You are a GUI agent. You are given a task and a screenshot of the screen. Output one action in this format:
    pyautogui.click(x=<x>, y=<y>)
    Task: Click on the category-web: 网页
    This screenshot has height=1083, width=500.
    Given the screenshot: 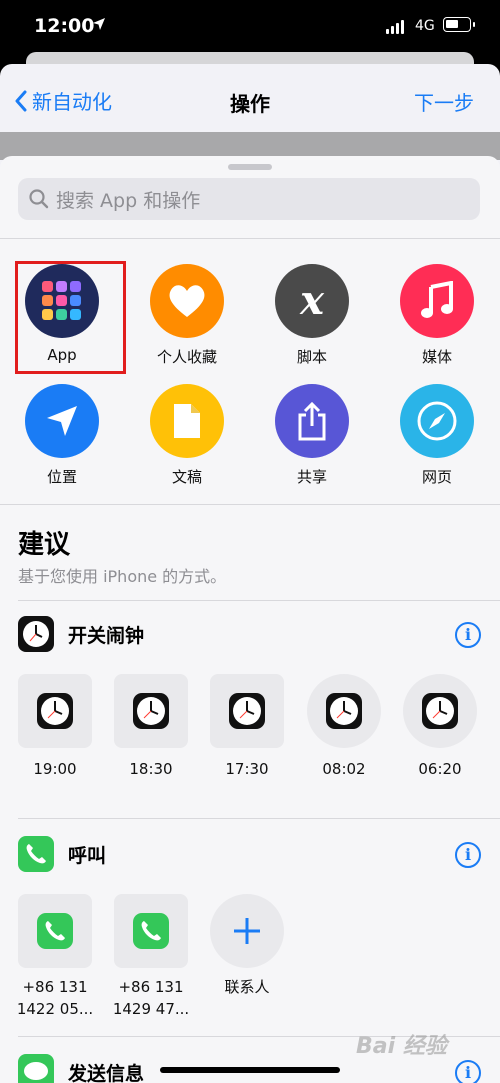 What is the action you would take?
    pyautogui.click(x=437, y=435)
    